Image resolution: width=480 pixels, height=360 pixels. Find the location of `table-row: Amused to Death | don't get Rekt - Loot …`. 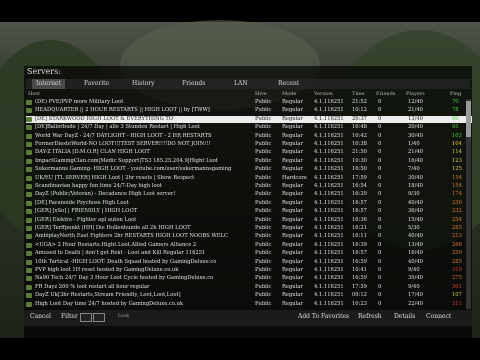

table-row: Amused to Death | don't get Rekt - Loot … is located at coordinates (249, 253).